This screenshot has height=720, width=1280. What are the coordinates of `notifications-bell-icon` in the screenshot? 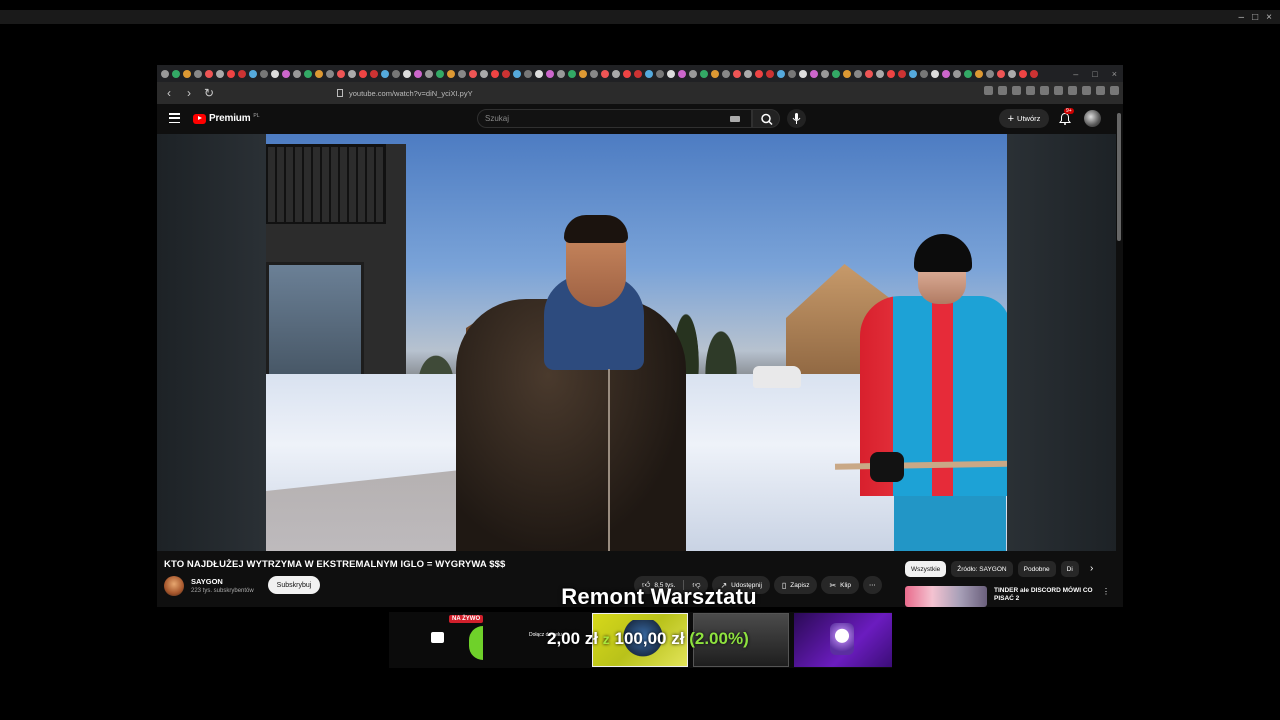 It's located at (1065, 119).